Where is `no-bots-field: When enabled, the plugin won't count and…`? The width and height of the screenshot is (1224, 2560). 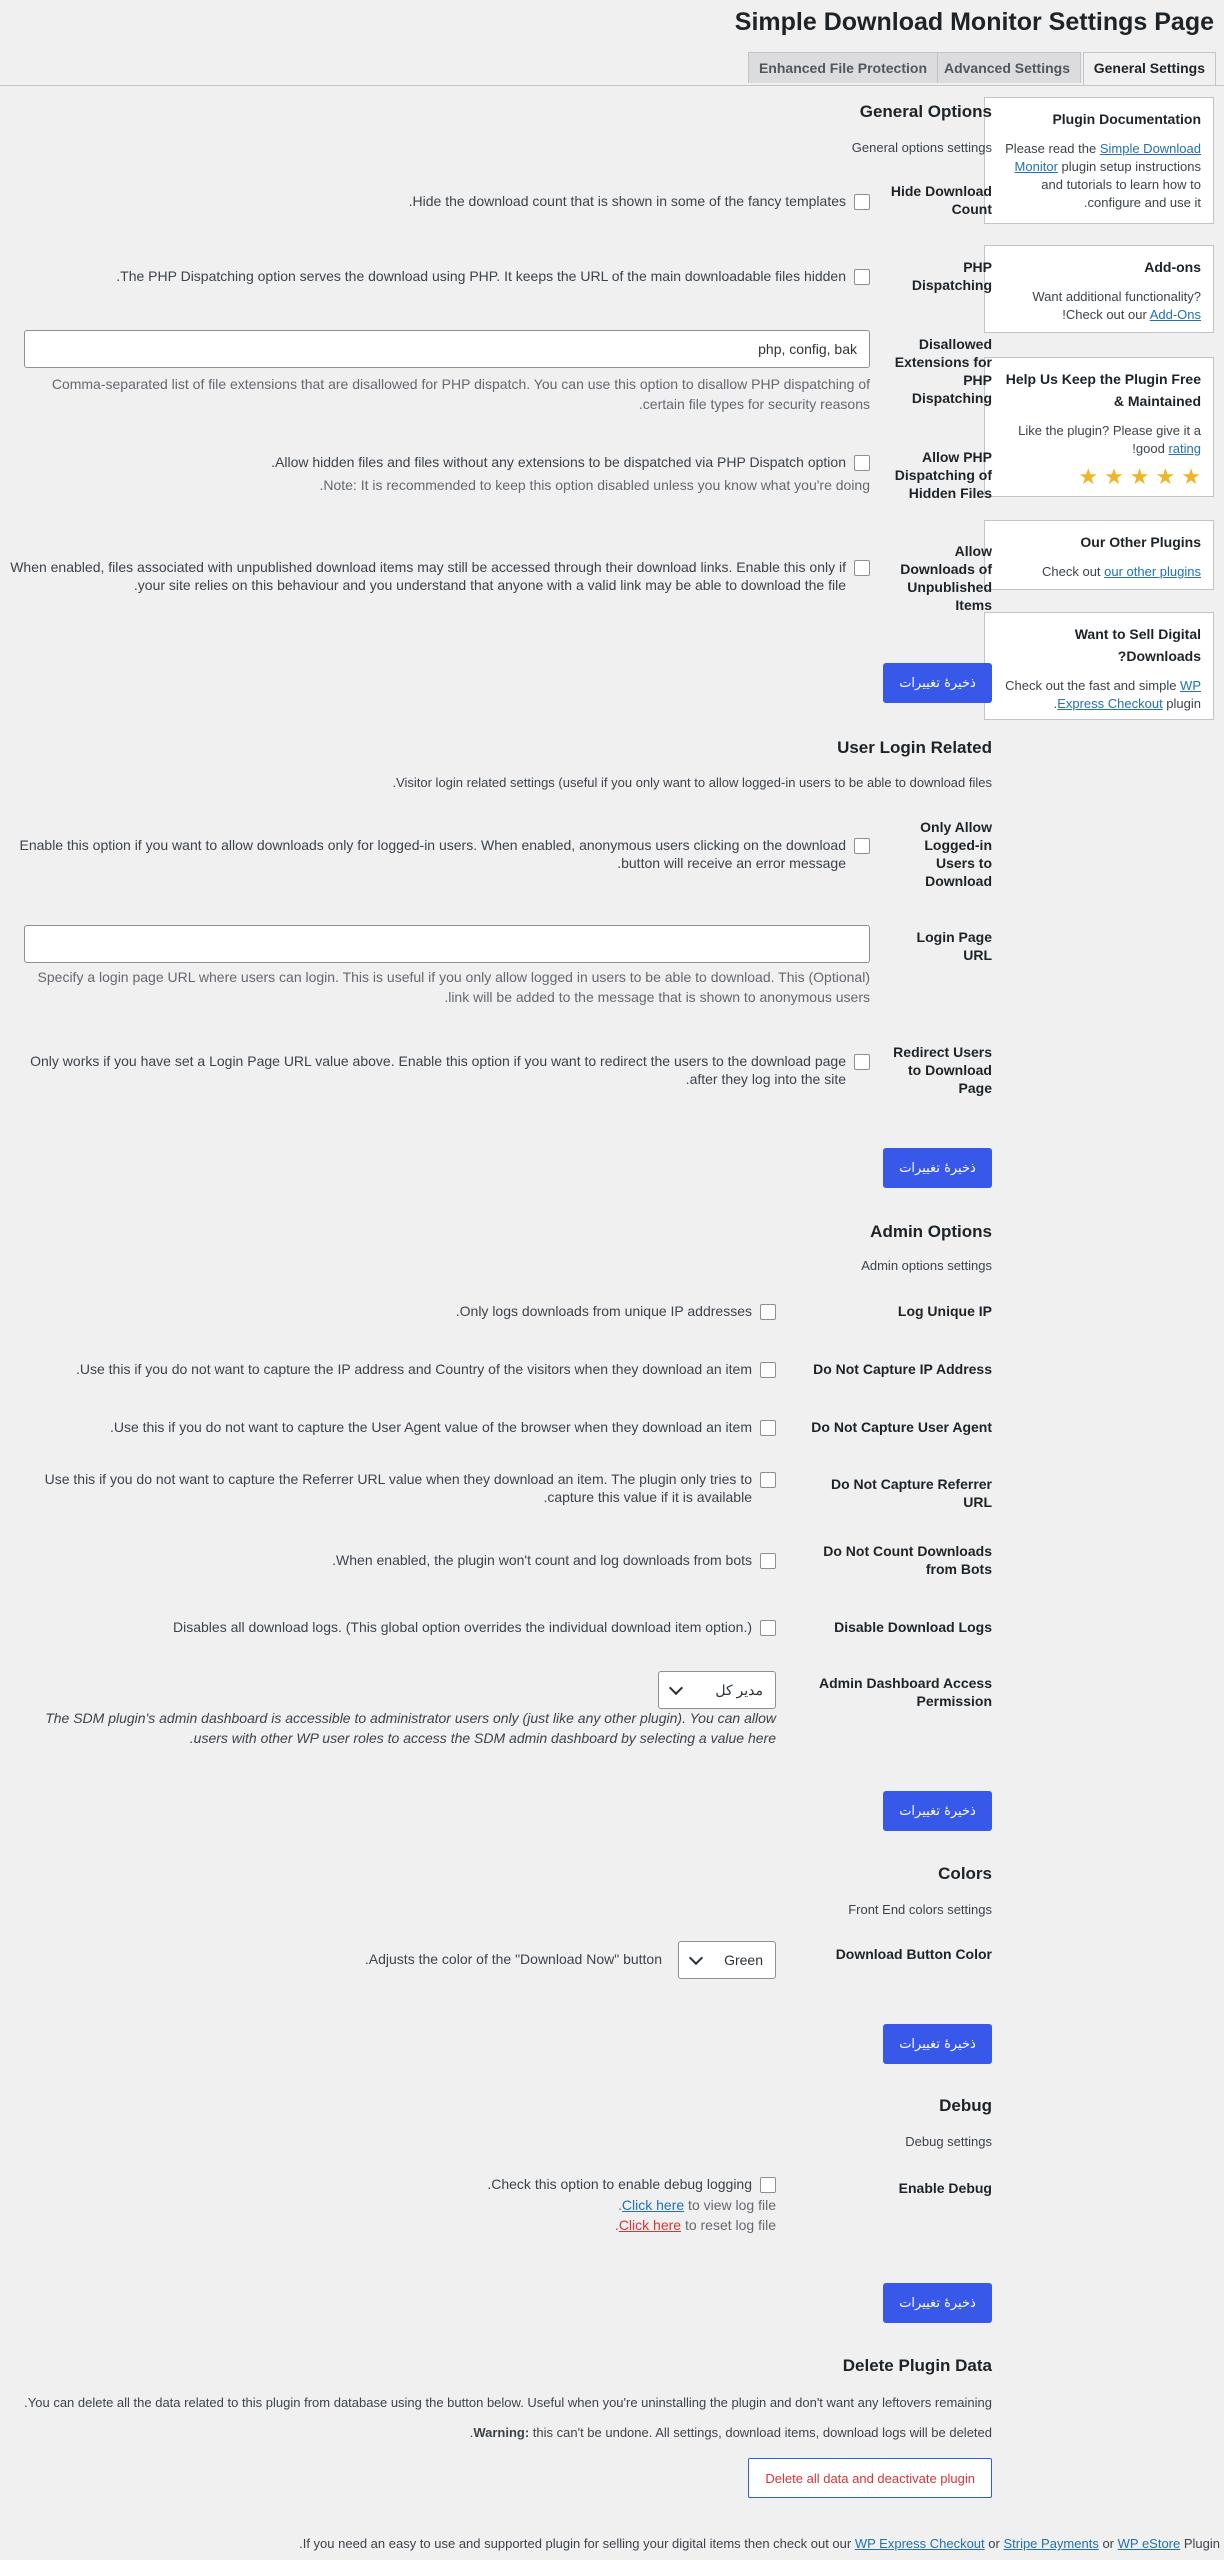
no-bots-field: When enabled, the plugin won't count and… is located at coordinates (393, 1560).